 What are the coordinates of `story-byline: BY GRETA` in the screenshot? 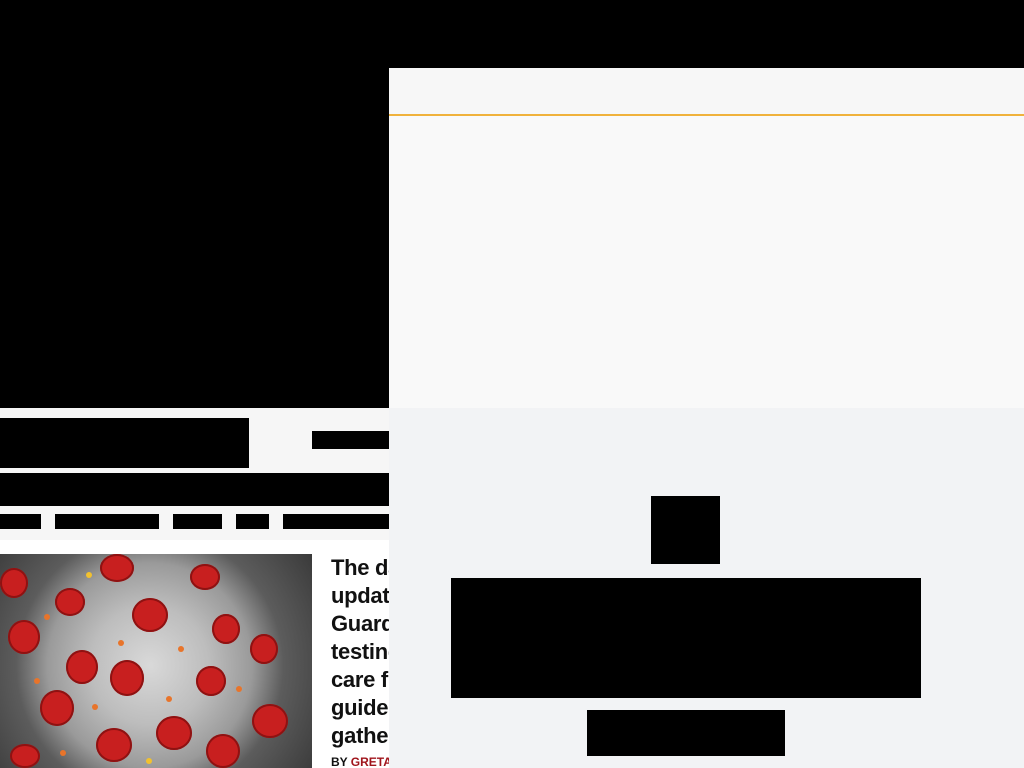 It's located at (360, 761).